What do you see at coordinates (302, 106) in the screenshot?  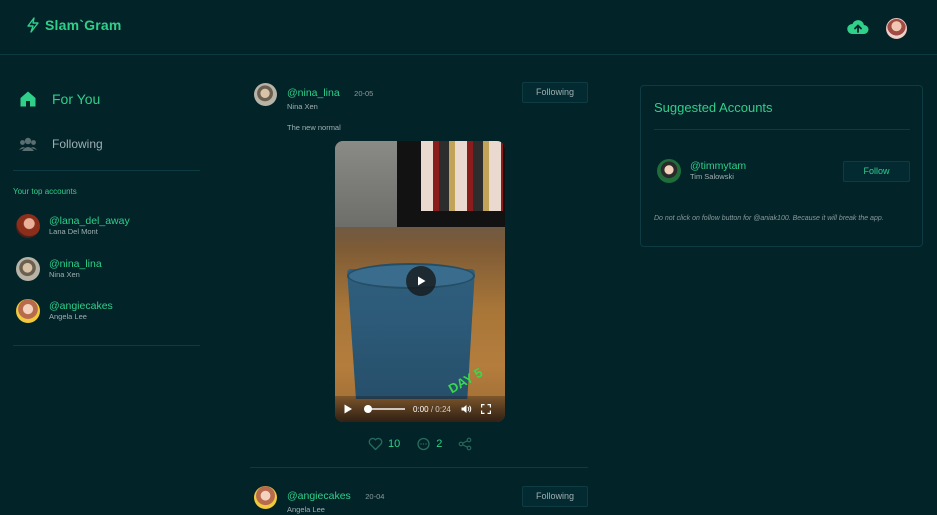 I see `post-author-name: Nina Xen` at bounding box center [302, 106].